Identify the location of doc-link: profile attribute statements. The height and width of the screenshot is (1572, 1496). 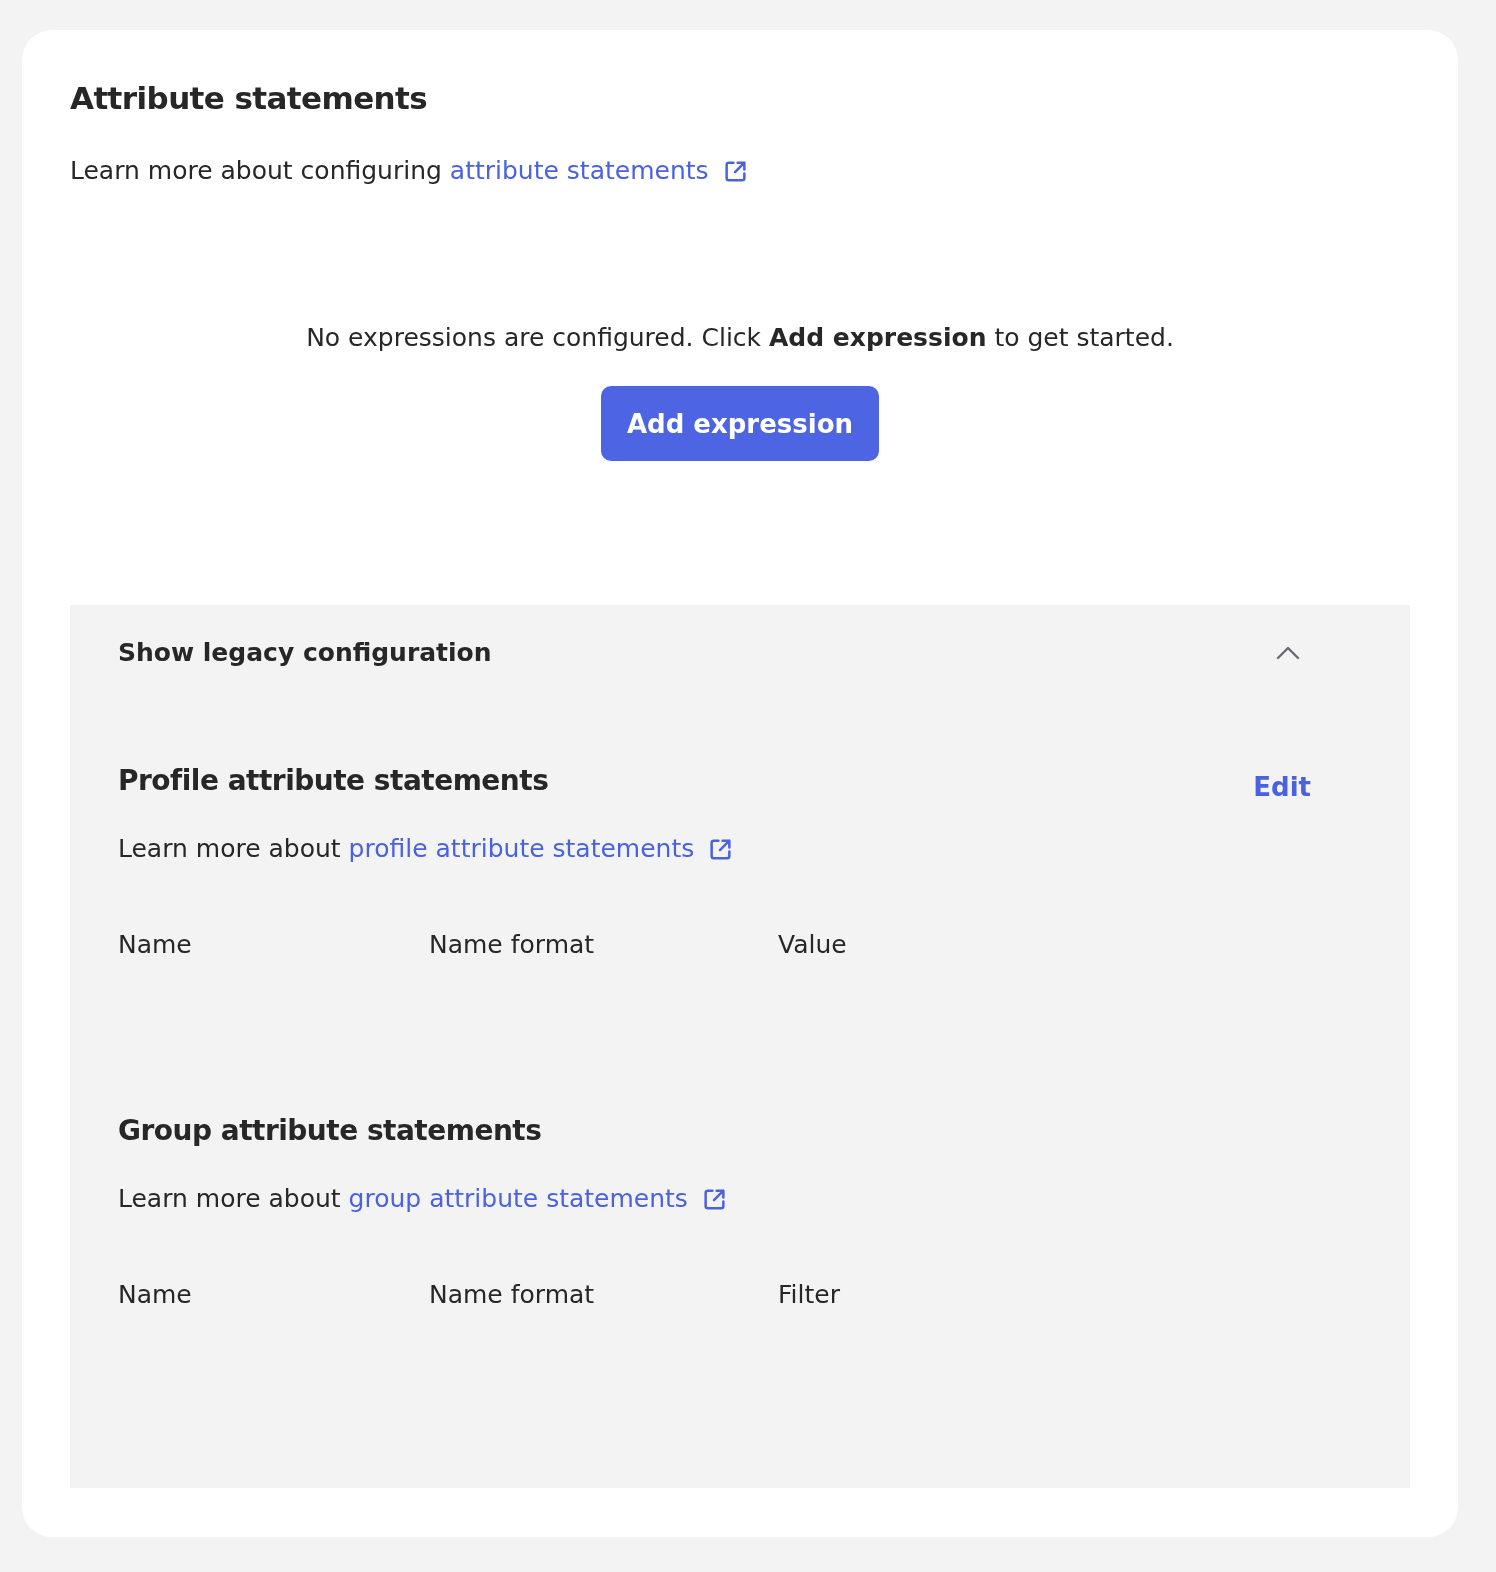
(541, 849).